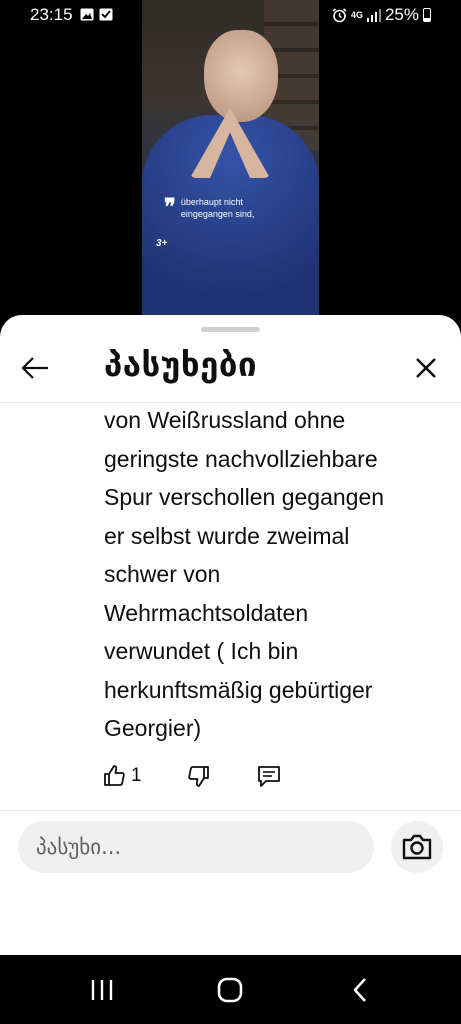 Image resolution: width=461 pixels, height=1024 pixels. I want to click on video-subtitle: ❞ überhaupt nicht eingegangen sind,, so click(209, 208).